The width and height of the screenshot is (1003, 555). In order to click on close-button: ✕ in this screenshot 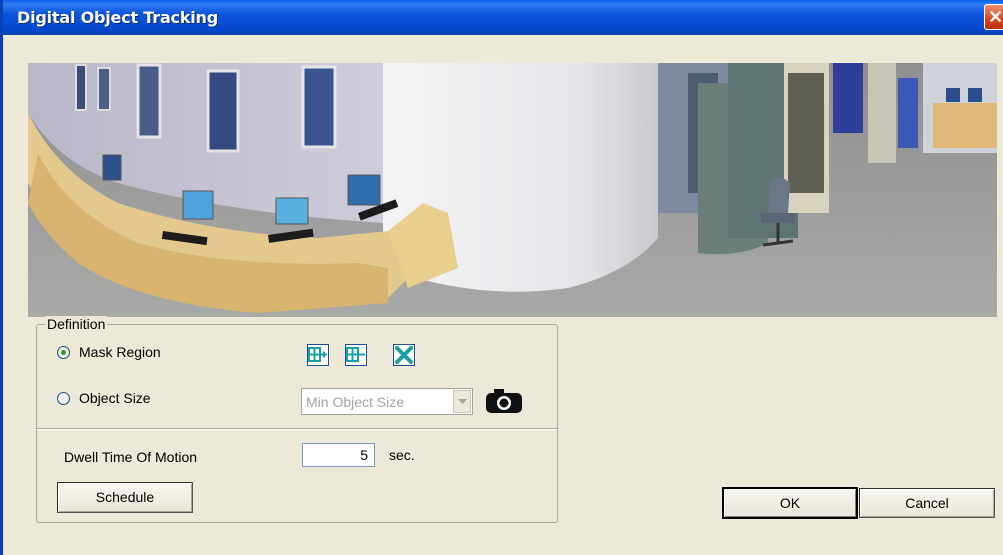, I will do `click(993, 17)`.